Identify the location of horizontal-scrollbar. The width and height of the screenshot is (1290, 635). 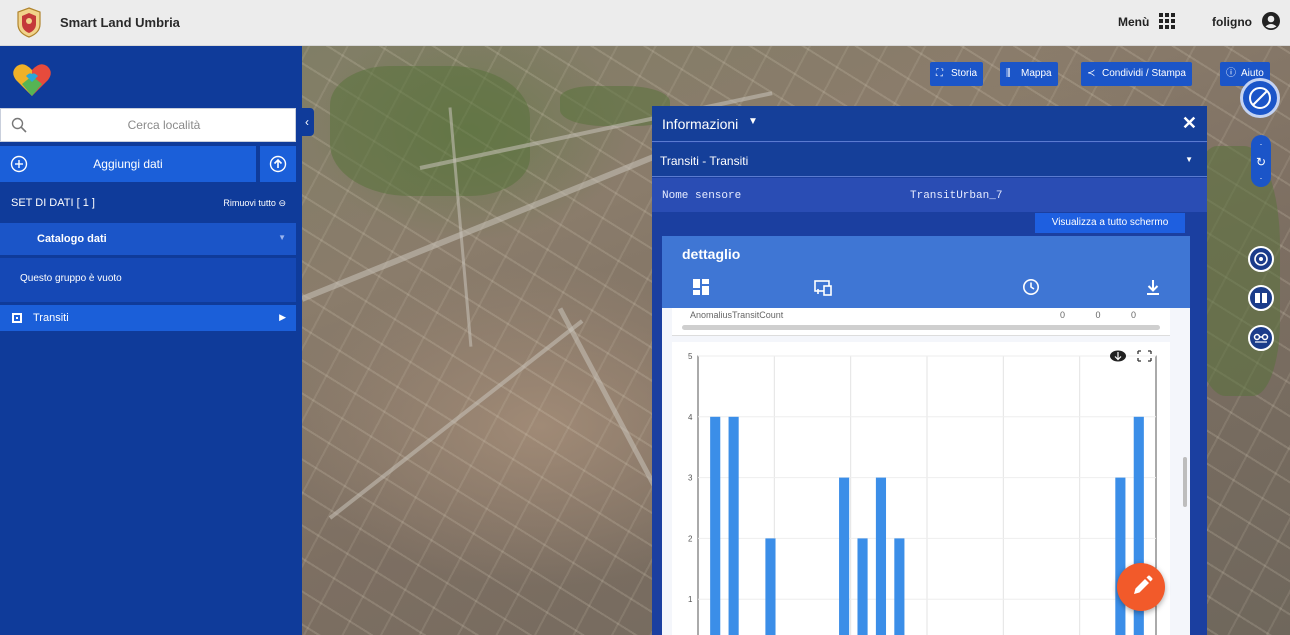
(921, 327).